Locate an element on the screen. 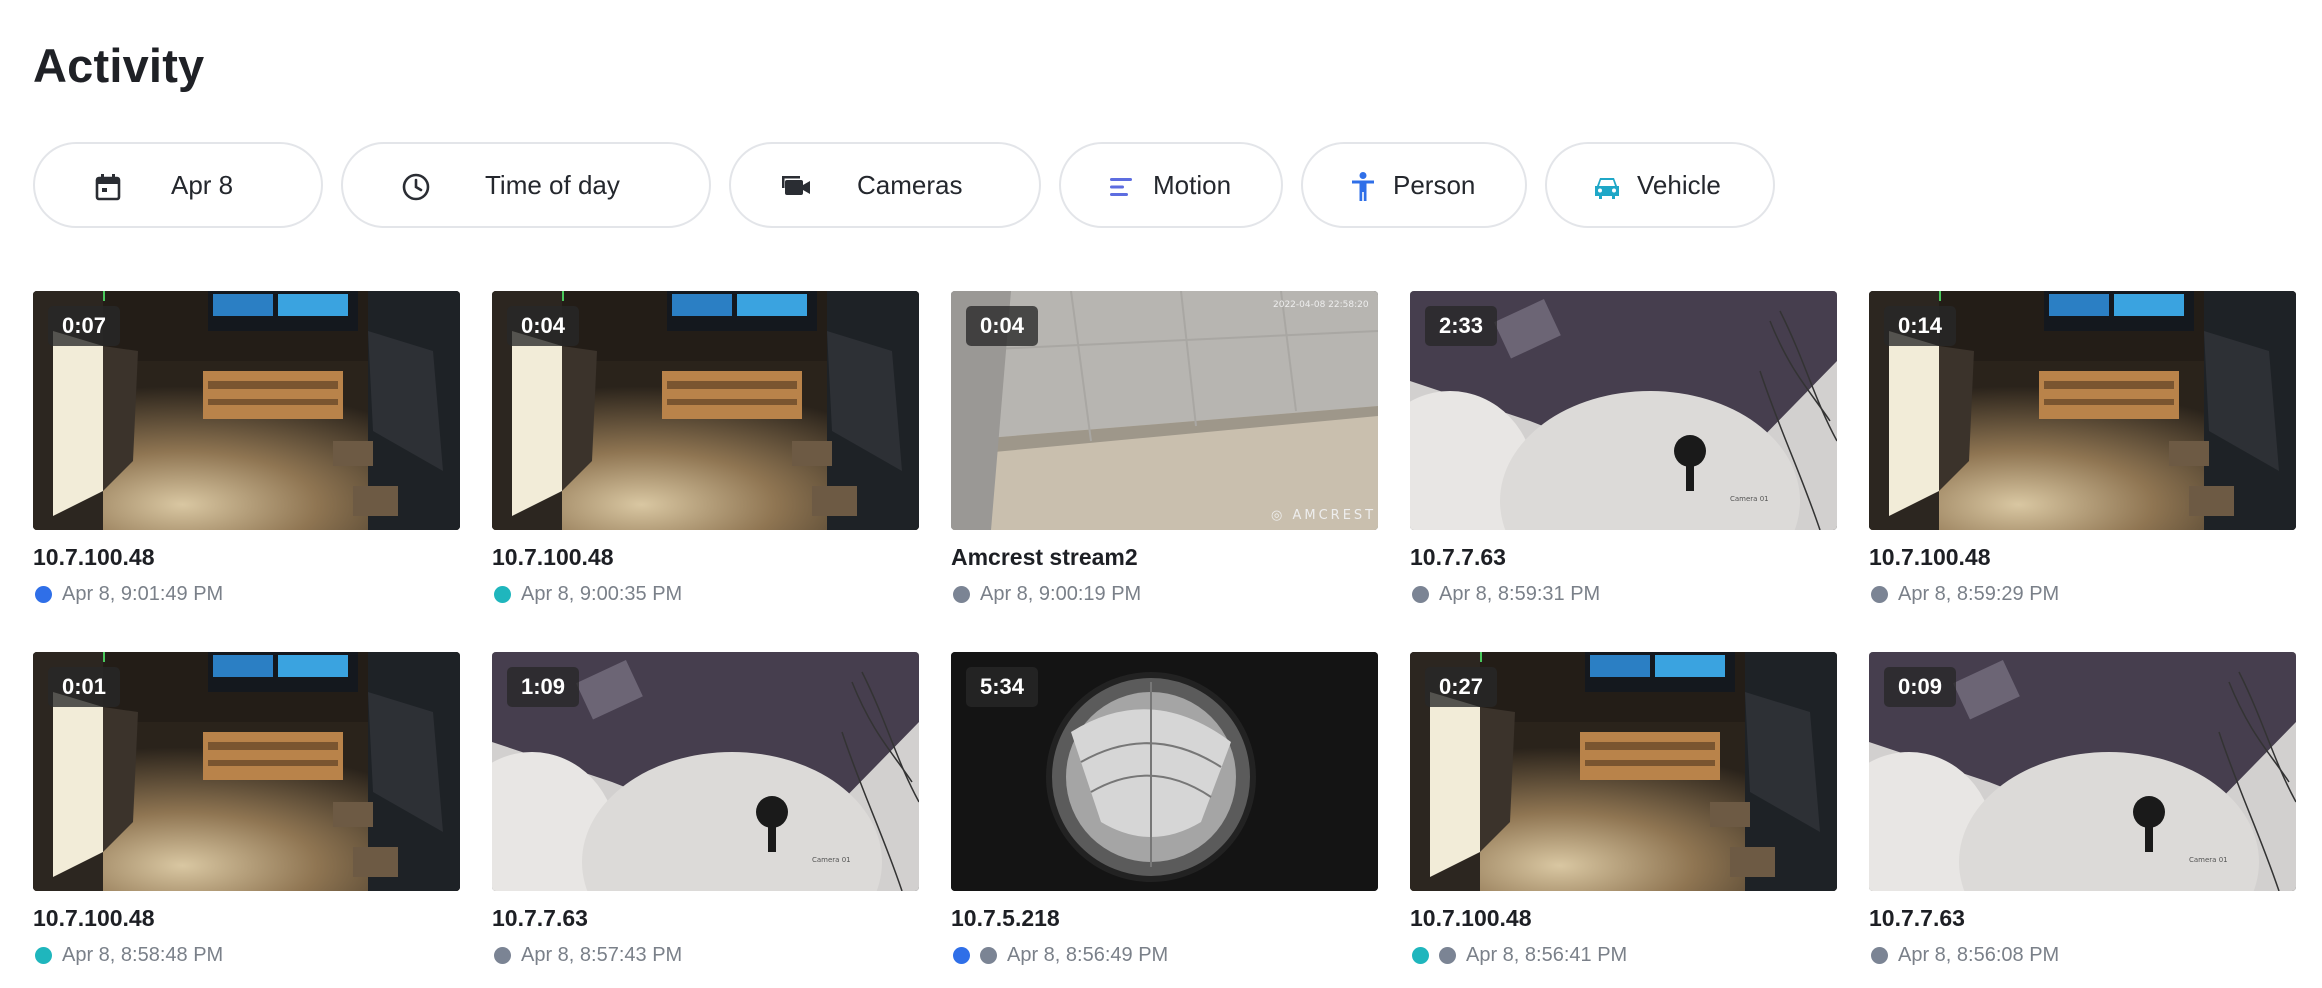 This screenshot has height=988, width=2322. event-thumbnail: 5:34 is located at coordinates (1164, 771).